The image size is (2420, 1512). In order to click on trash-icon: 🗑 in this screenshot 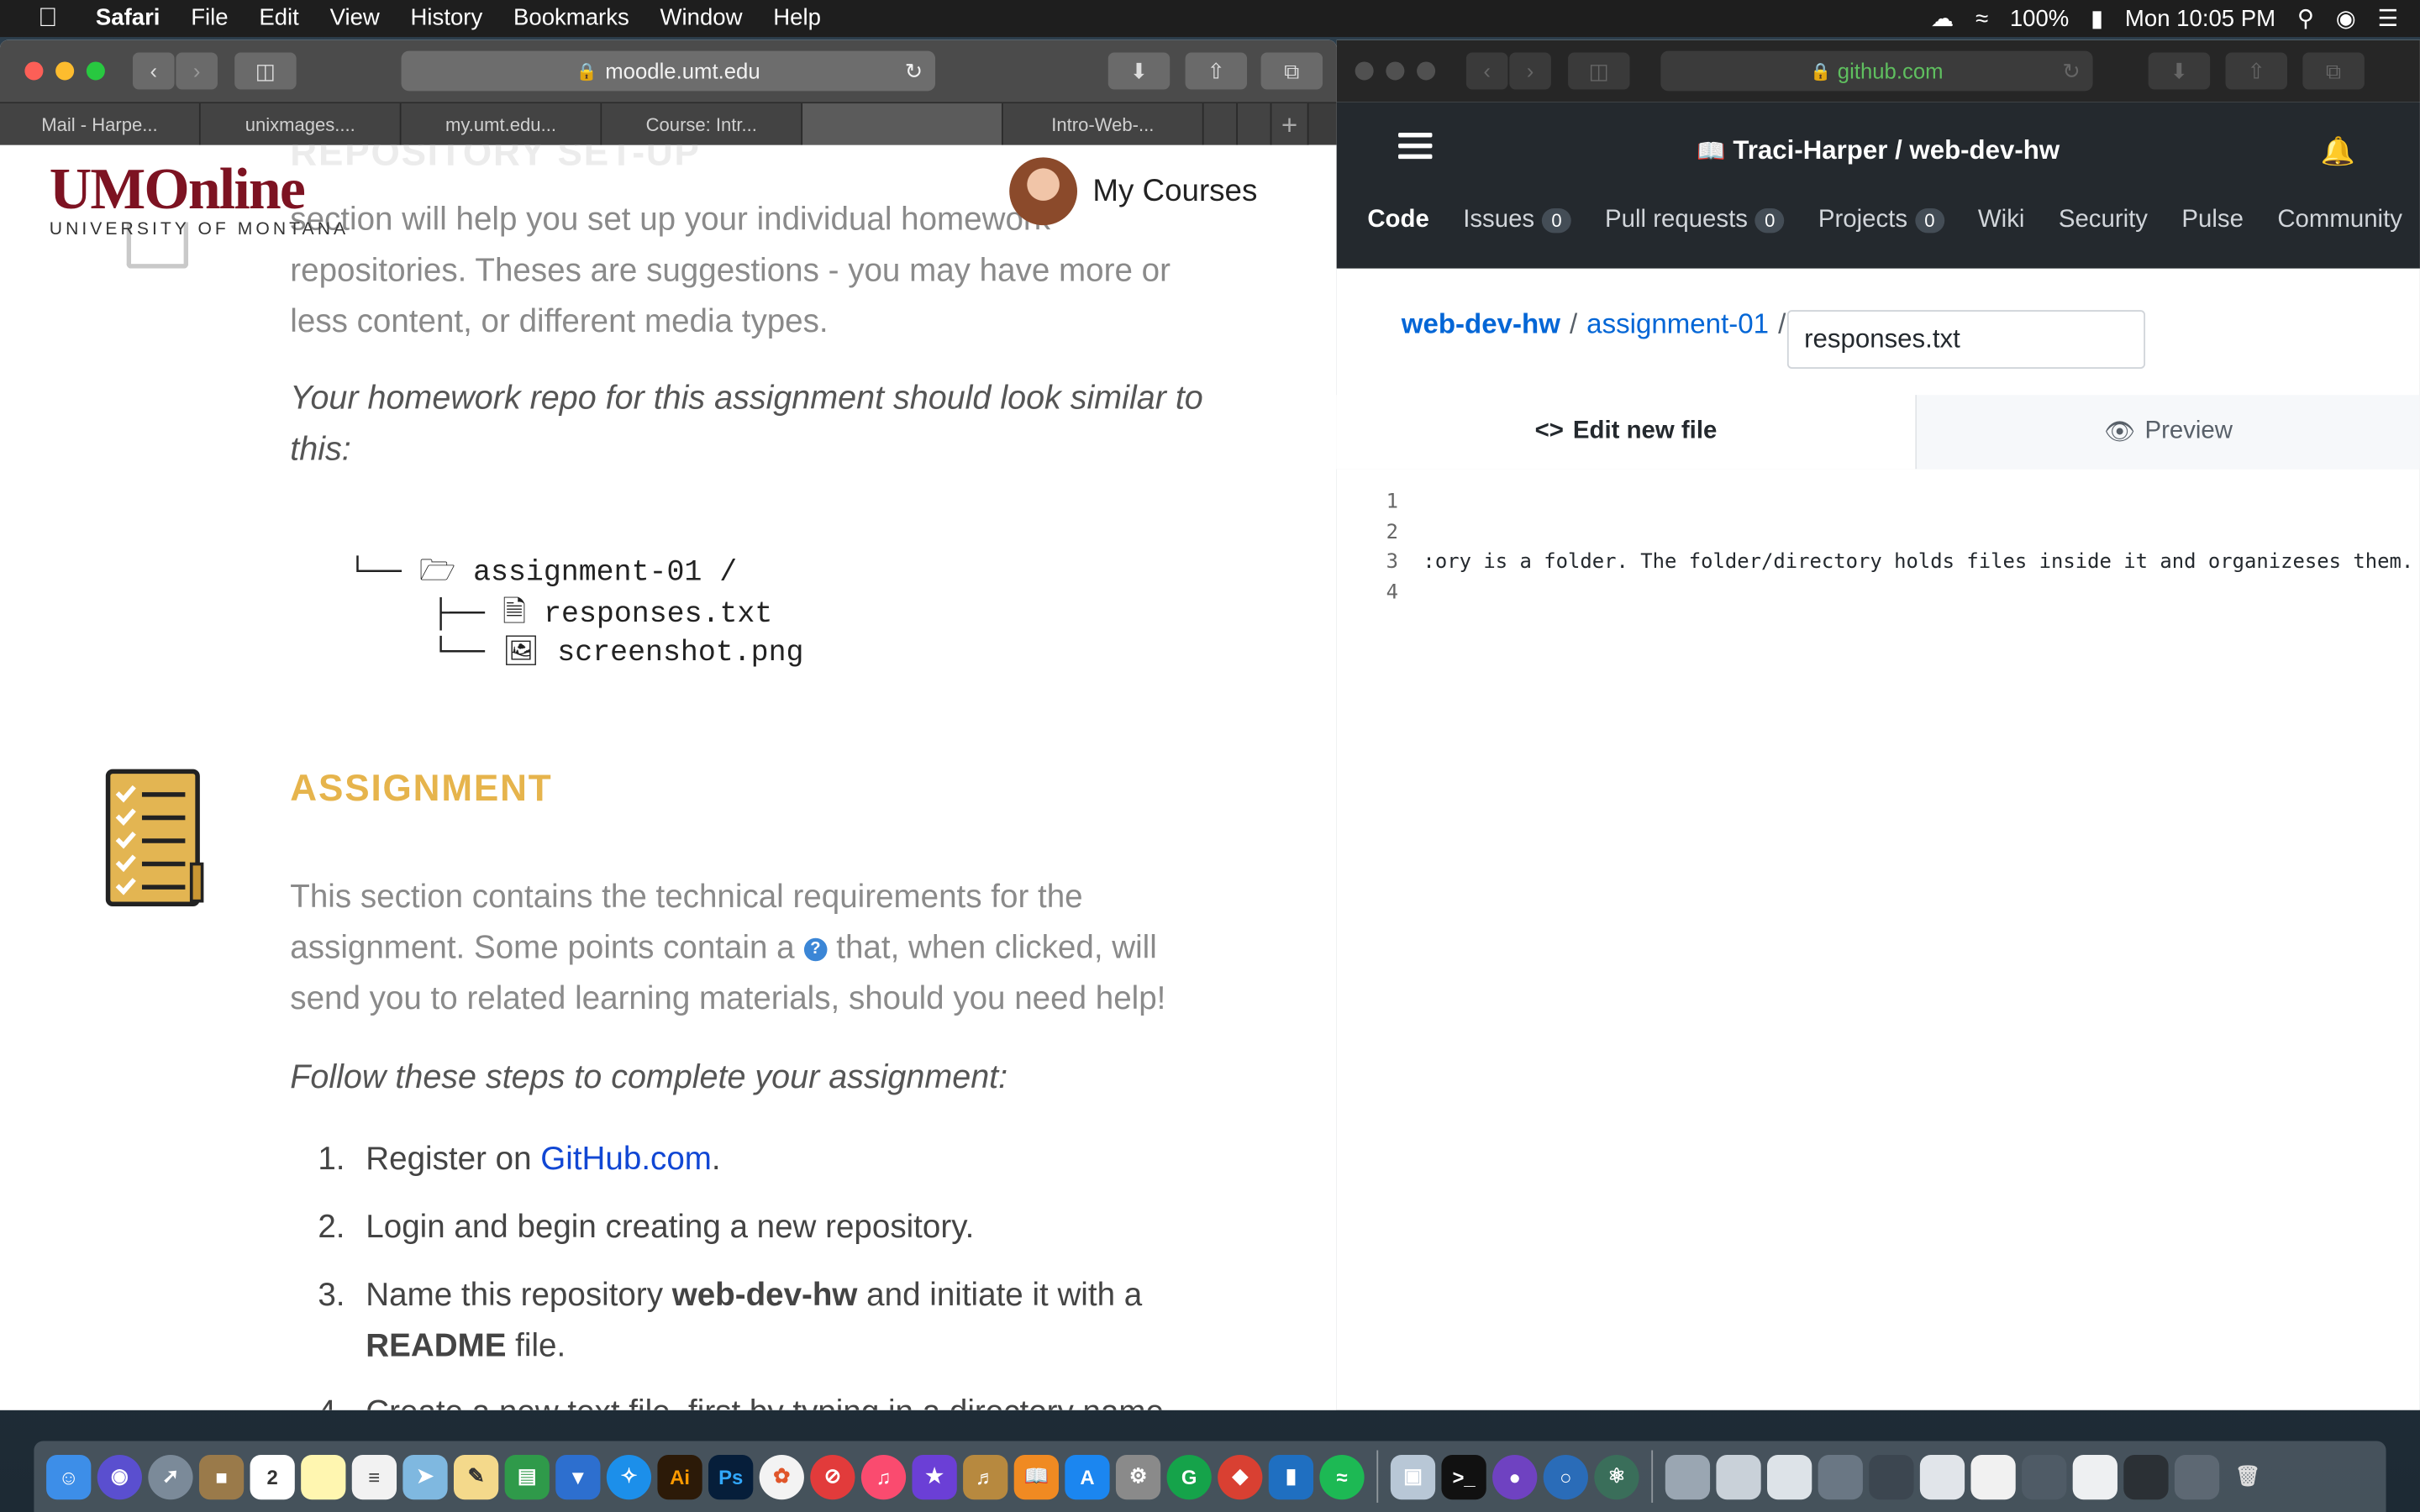, I will do `click(2248, 1476)`.